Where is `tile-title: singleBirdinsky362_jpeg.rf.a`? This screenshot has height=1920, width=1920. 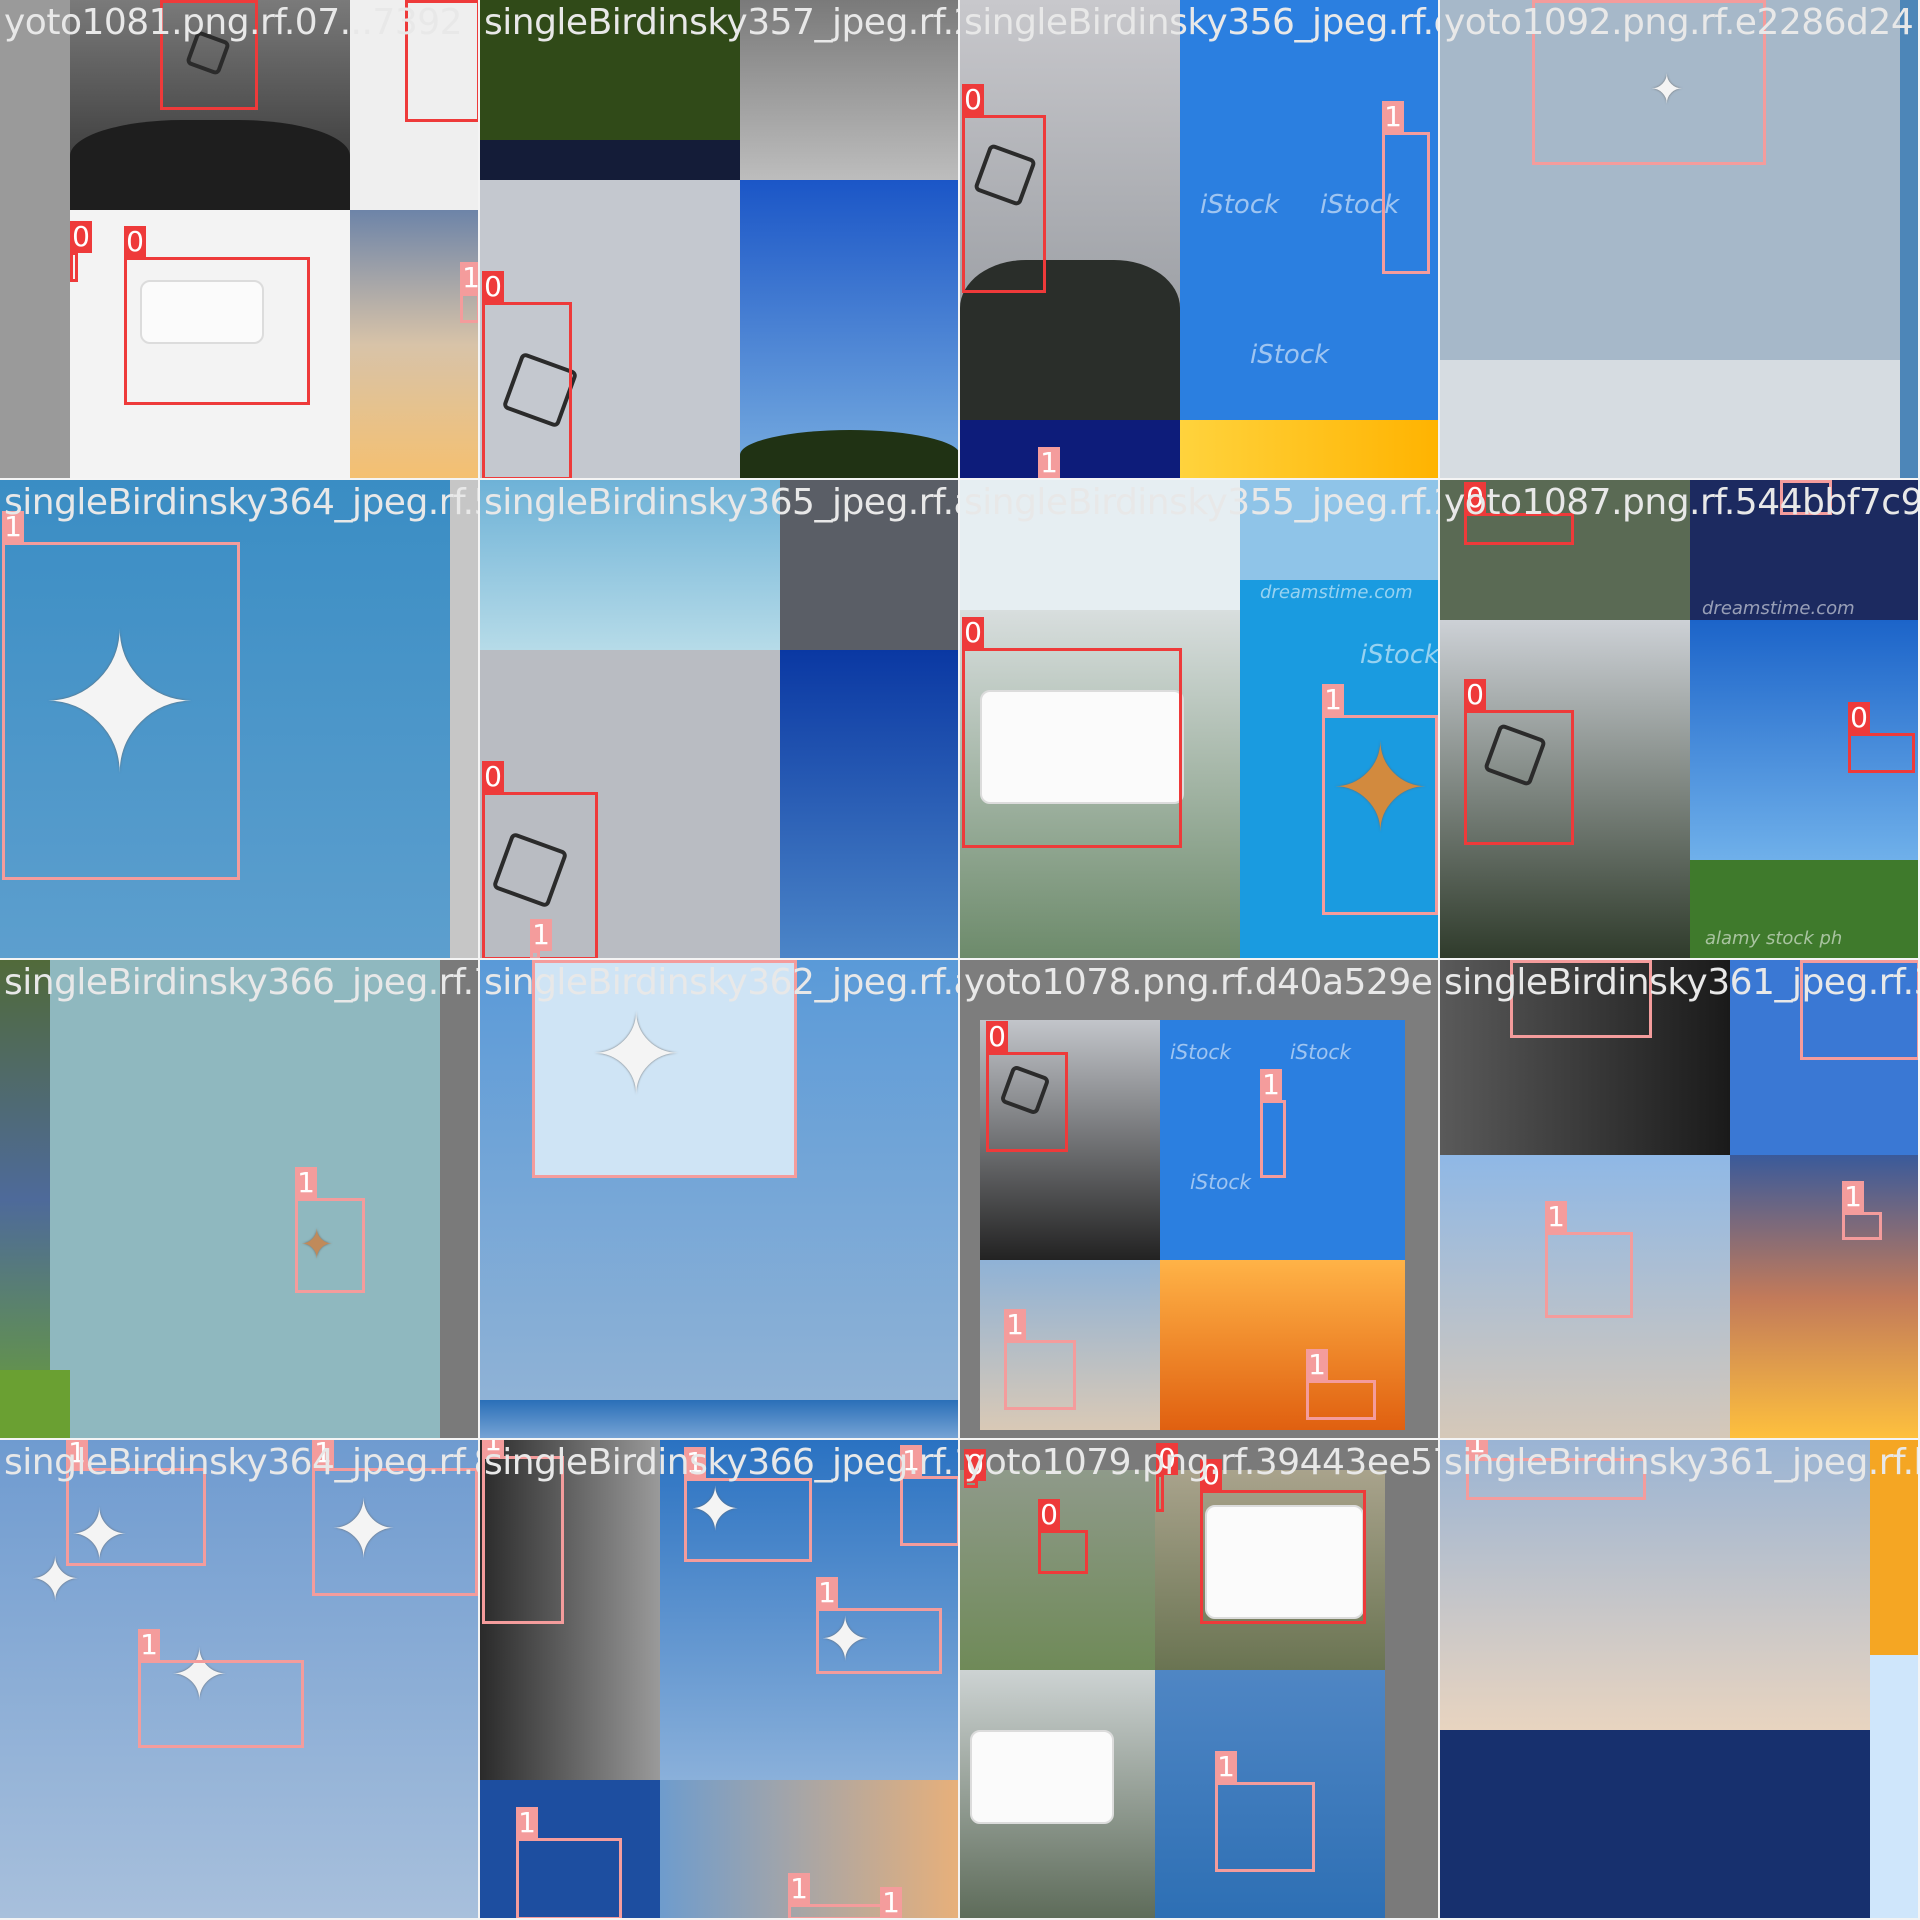 tile-title: singleBirdinsky362_jpeg.rf.a is located at coordinates (722, 982).